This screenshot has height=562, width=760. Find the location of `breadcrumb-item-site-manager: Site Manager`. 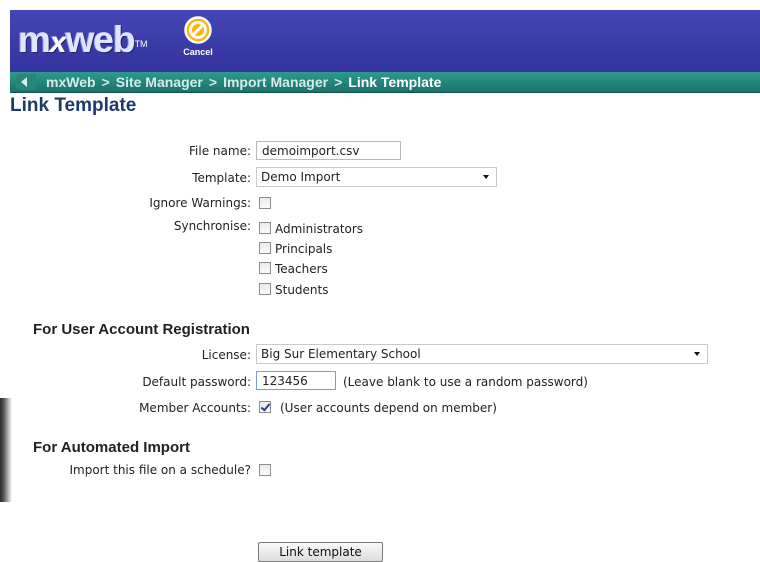

breadcrumb-item-site-manager: Site Manager is located at coordinates (159, 82).